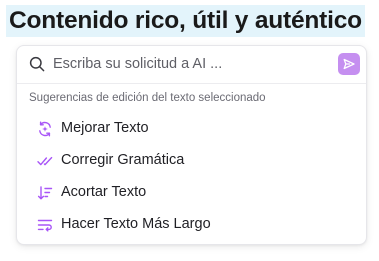  I want to click on double-check-icon, so click(45, 161).